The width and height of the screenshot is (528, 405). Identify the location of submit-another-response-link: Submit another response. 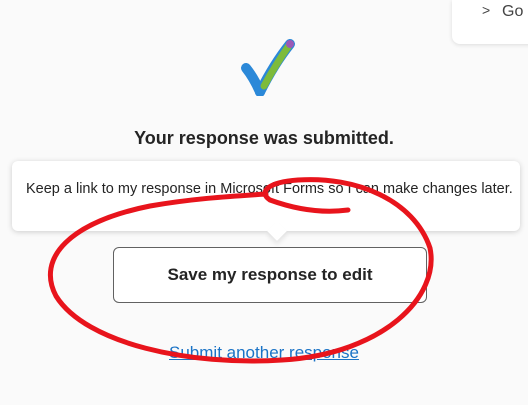
(264, 353).